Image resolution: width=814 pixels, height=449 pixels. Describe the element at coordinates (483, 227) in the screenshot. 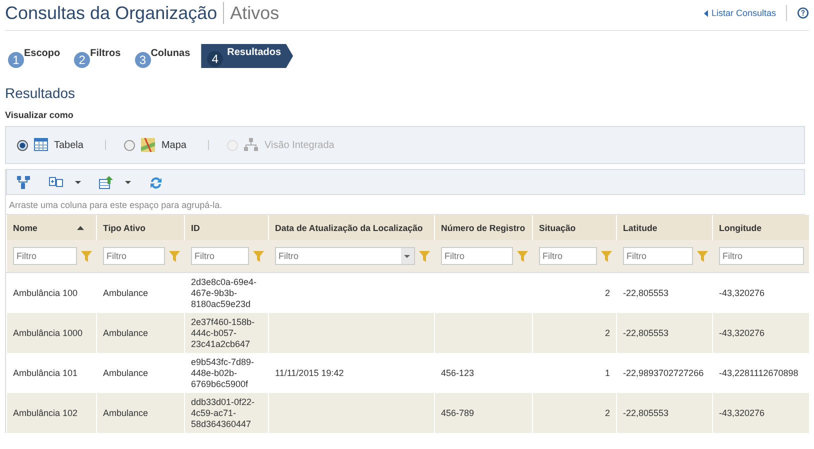

I see `column-header: Número de Registro` at that location.